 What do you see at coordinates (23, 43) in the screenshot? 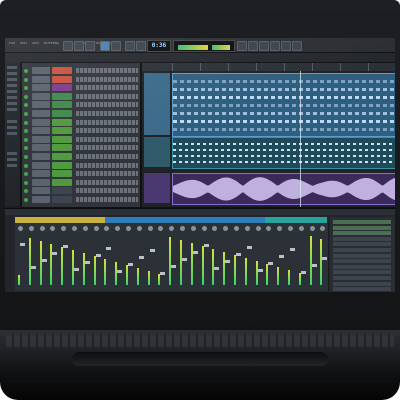
I see `menu-item-edit: EDIT` at bounding box center [23, 43].